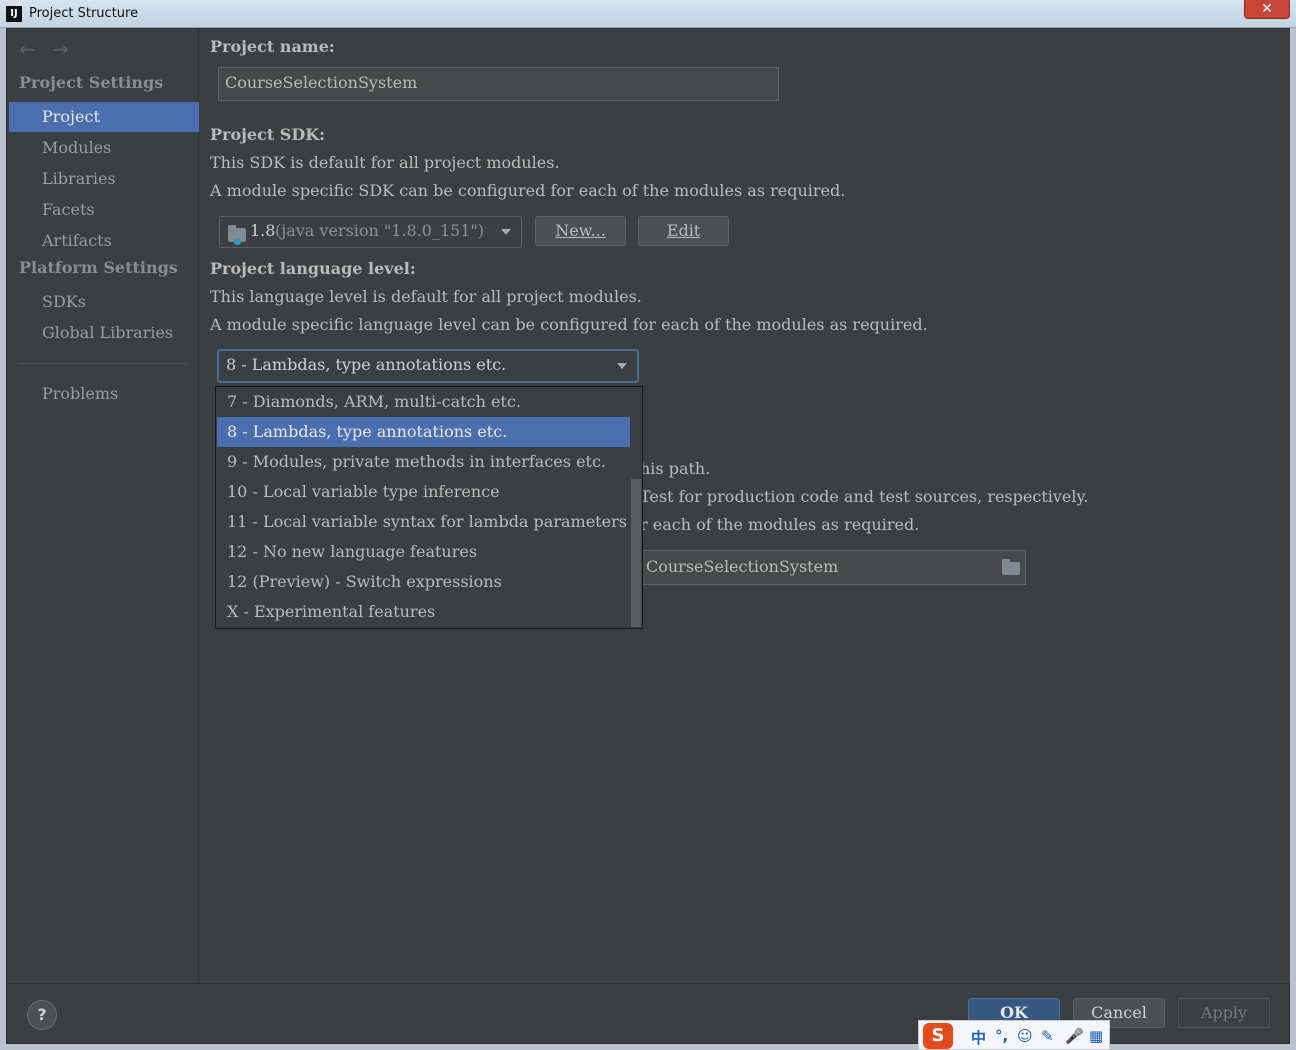 Image resolution: width=1296 pixels, height=1050 pixels. I want to click on project-sdk-label: Project SDK:, so click(268, 134).